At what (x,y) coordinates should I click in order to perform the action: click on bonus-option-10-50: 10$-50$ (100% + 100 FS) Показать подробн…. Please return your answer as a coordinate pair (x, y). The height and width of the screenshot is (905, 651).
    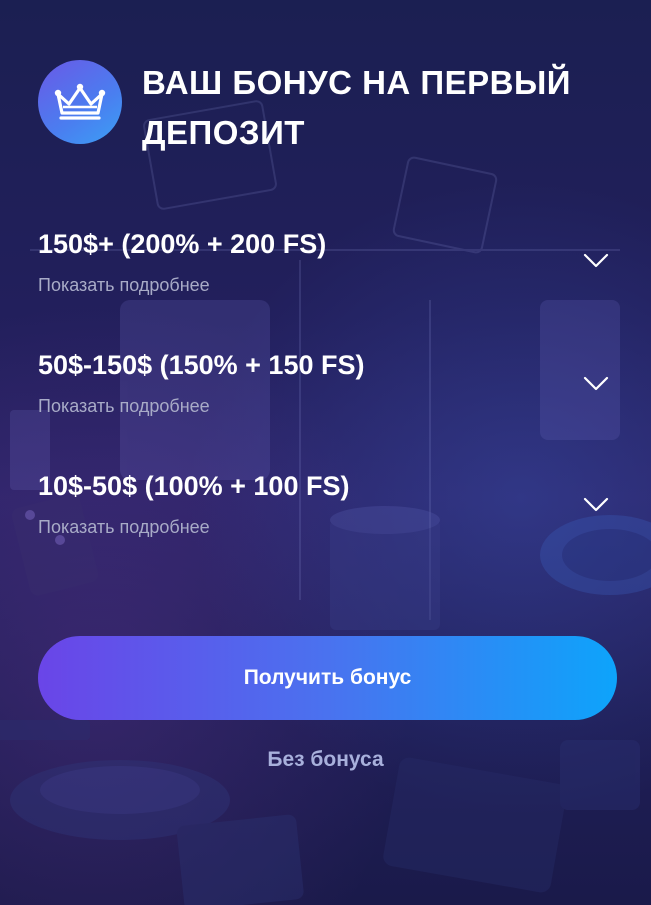
    Looking at the image, I should click on (325, 504).